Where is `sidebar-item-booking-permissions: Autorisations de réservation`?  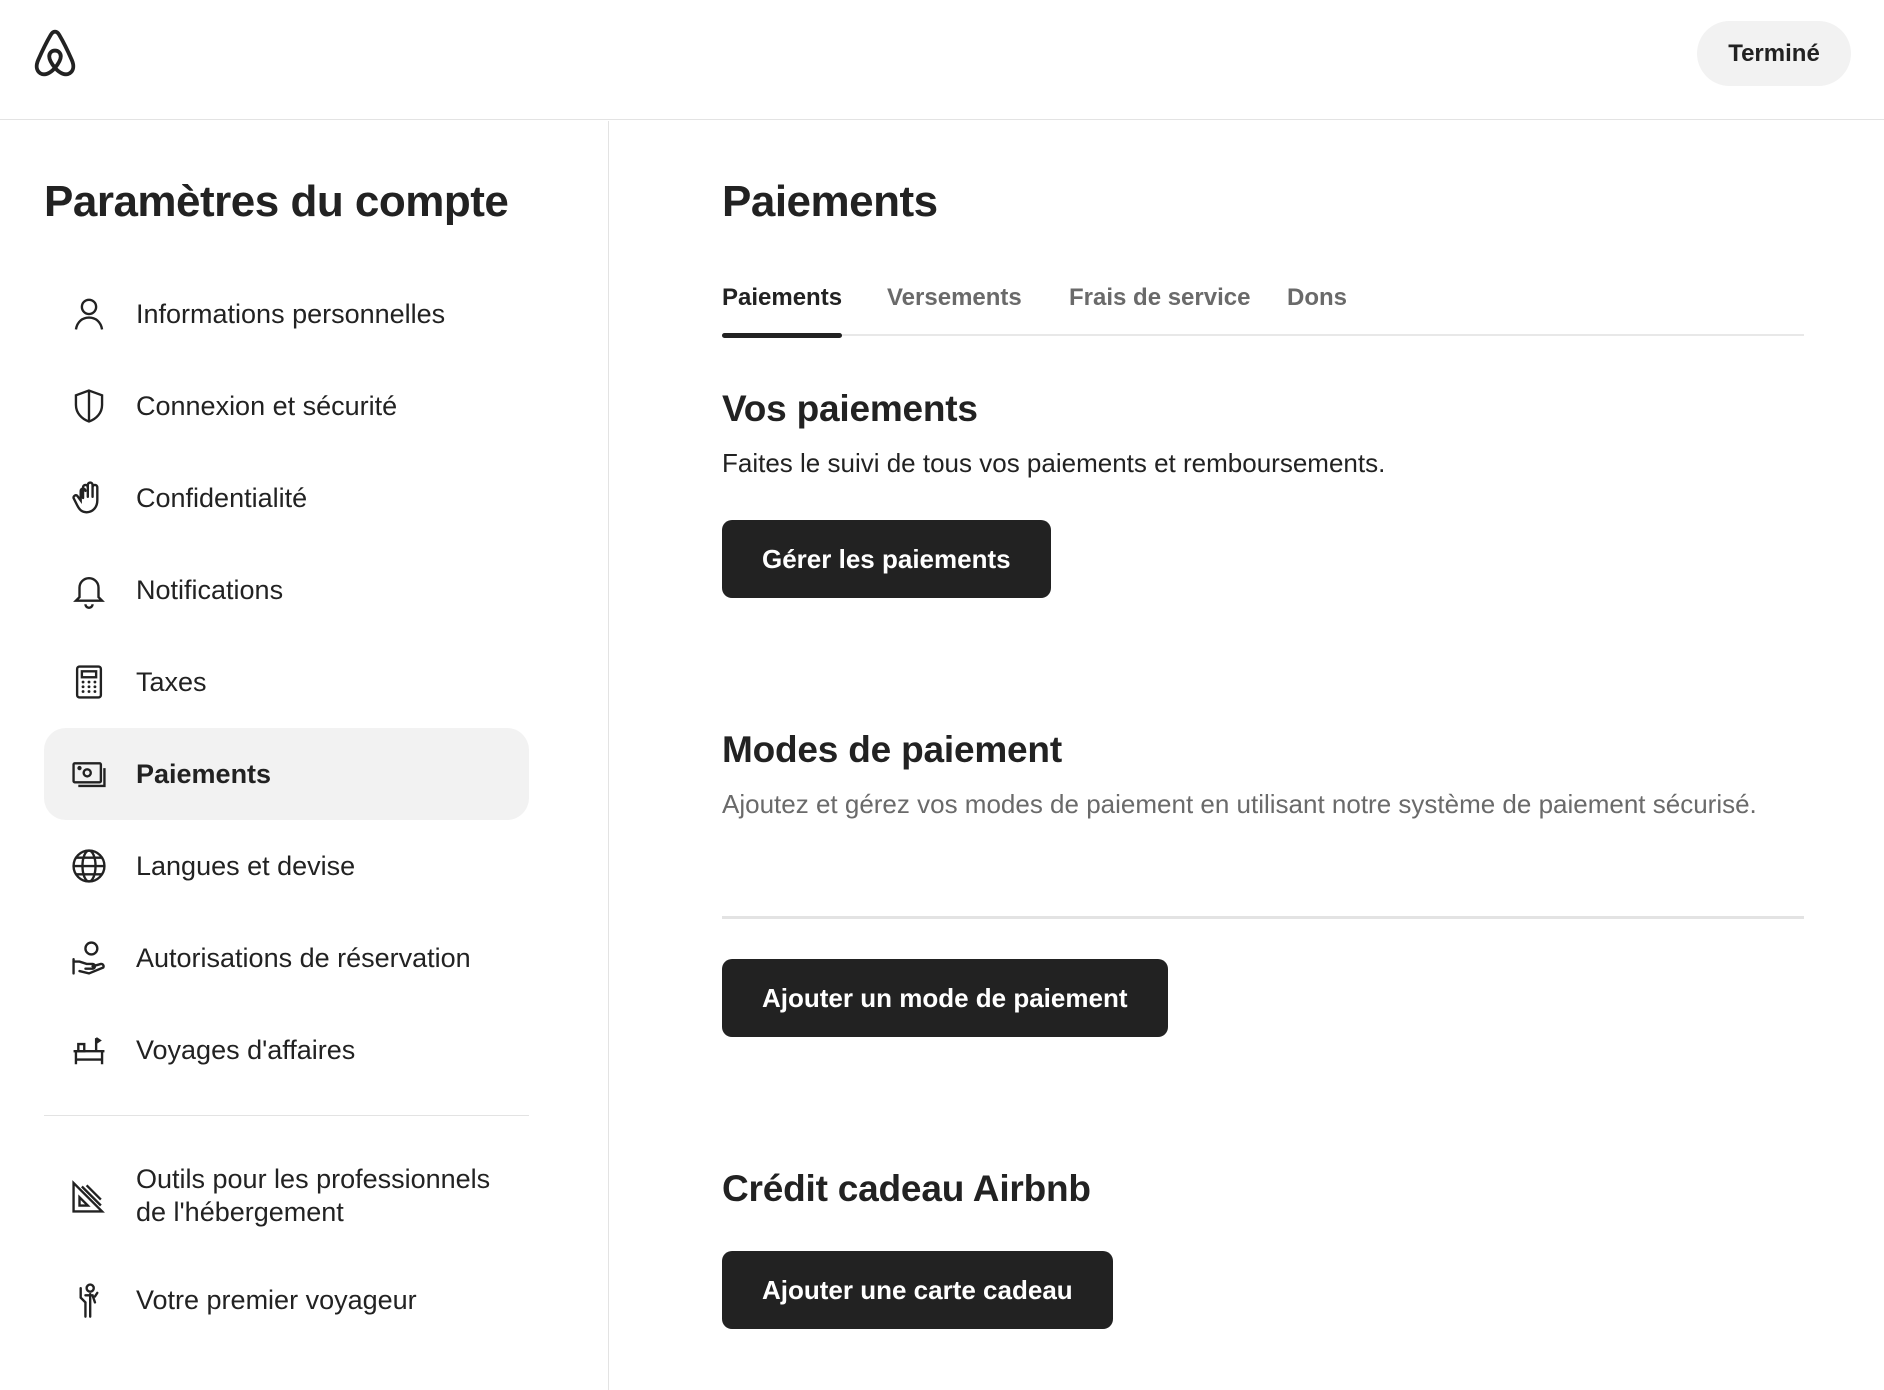
sidebar-item-booking-permissions: Autorisations de réservation is located at coordinates (286, 958).